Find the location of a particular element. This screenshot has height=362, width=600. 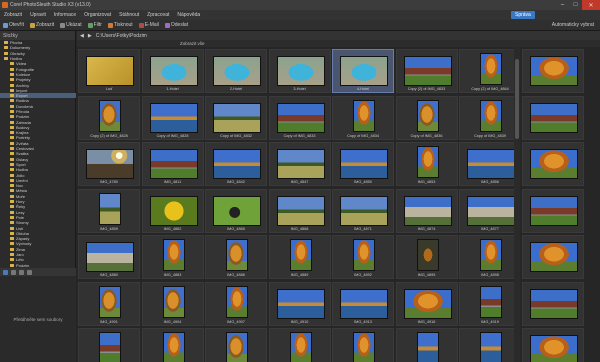

maximize-button: □ is located at coordinates (575, 5).